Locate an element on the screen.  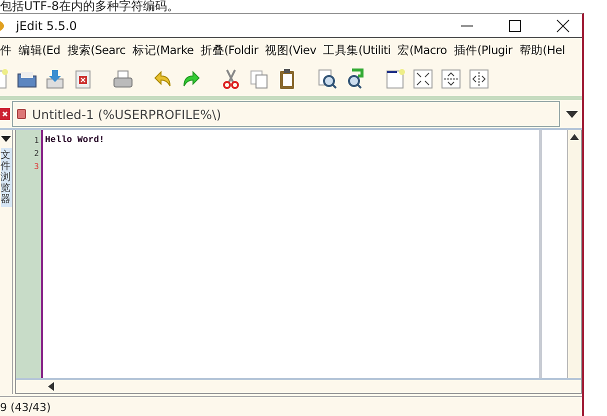
menu-item: 编辑(Ed is located at coordinates (39, 50).